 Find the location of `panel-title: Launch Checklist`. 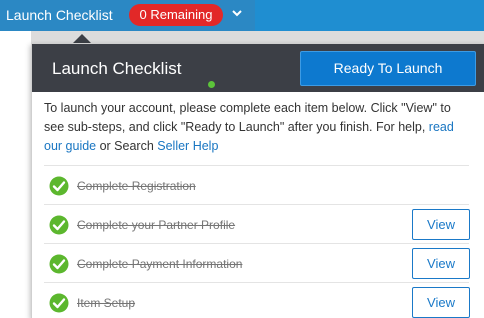

panel-title: Launch Checklist is located at coordinates (117, 68).